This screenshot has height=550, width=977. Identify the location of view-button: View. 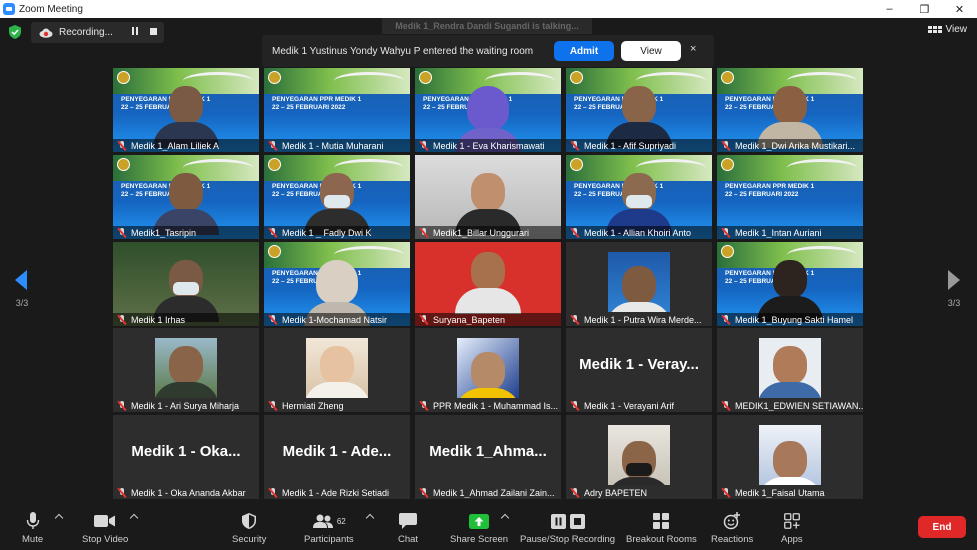
(947, 29).